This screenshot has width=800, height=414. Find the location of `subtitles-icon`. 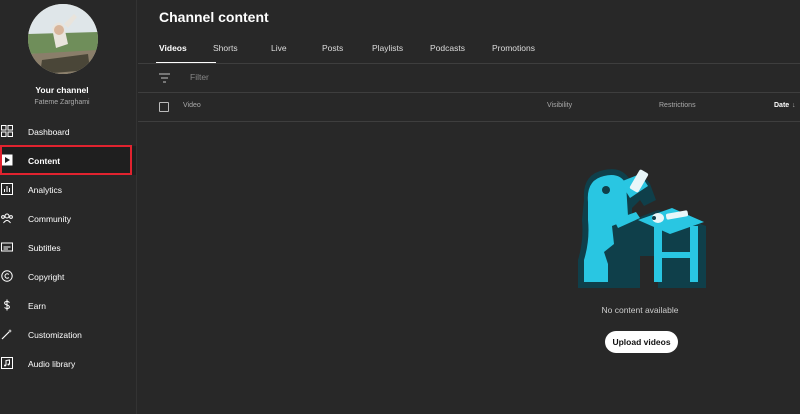

subtitles-icon is located at coordinates (7, 247).